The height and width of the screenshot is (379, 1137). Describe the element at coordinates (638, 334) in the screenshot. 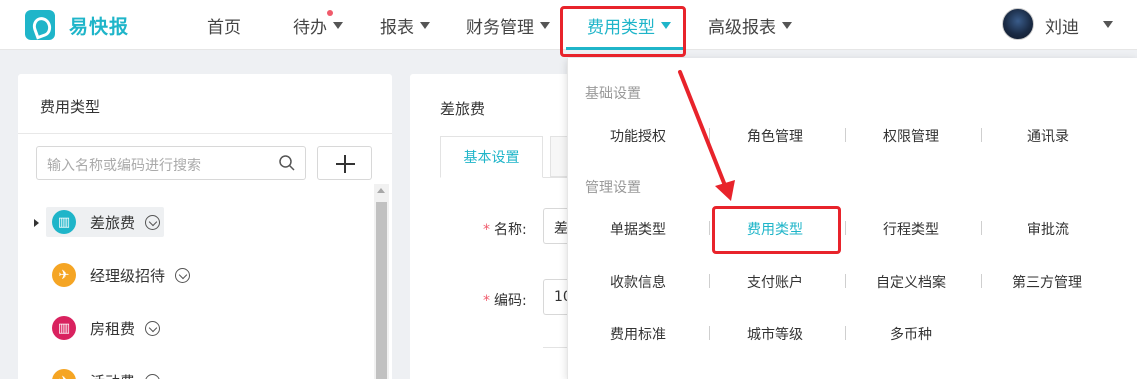

I see `menu-item-expense-standards: 费用标准` at that location.